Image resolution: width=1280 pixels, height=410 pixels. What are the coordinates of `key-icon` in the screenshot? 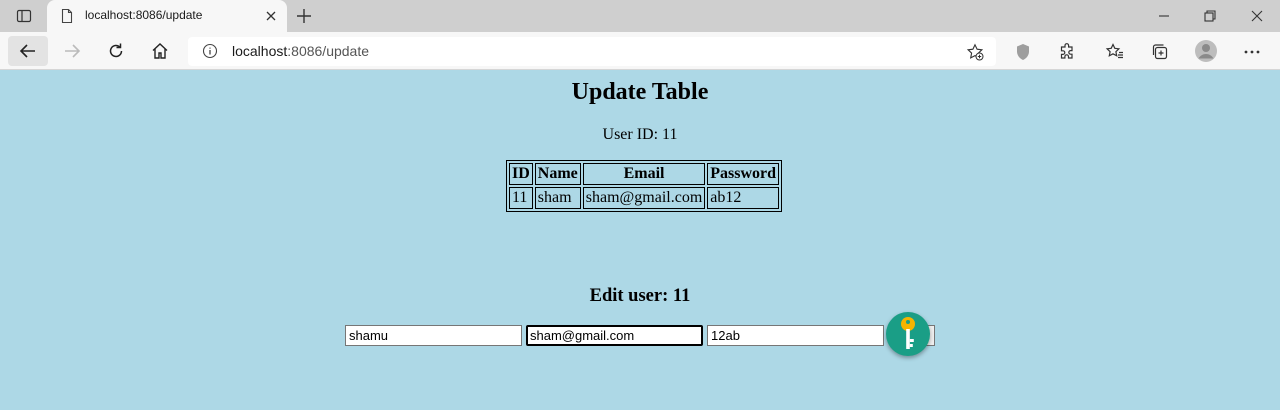 It's located at (908, 333).